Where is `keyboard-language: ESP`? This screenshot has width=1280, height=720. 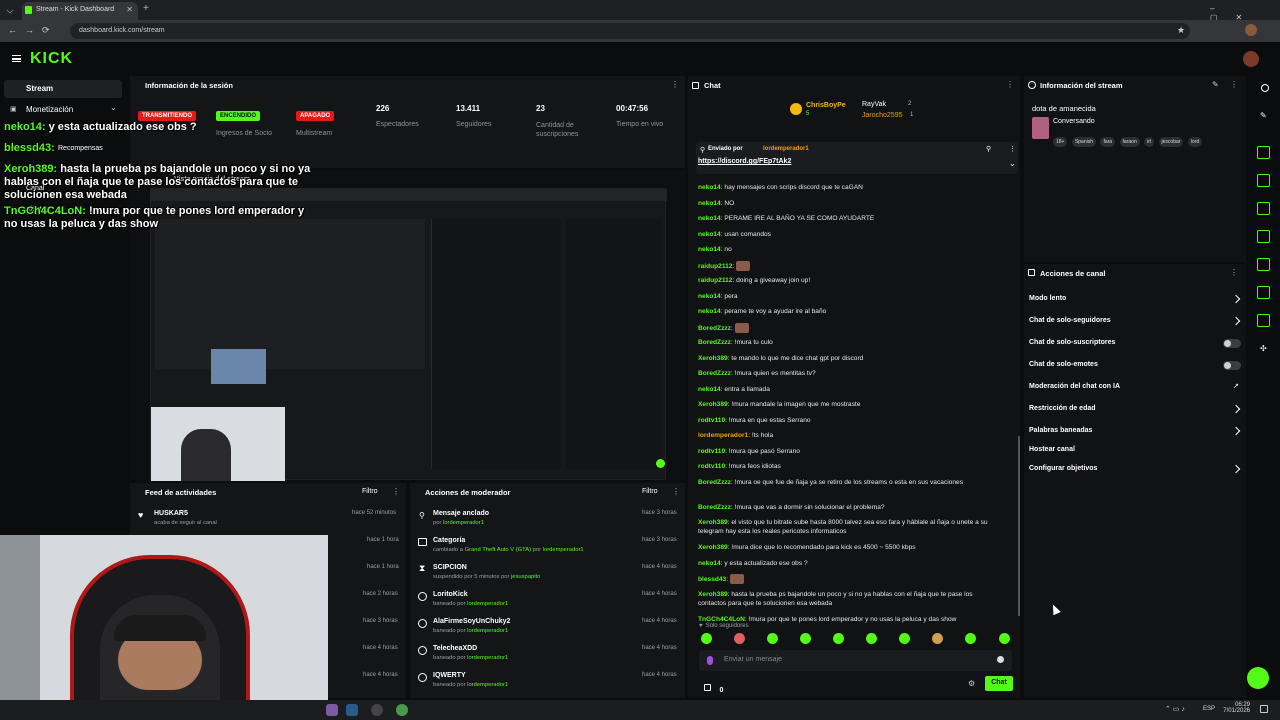
keyboard-language: ESP is located at coordinates (1209, 709).